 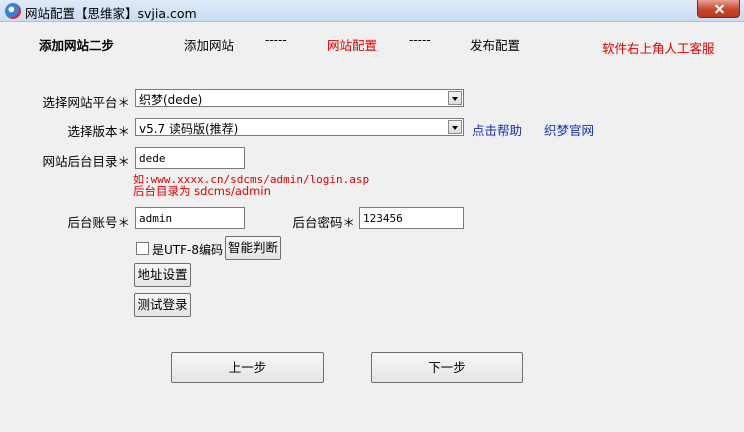 I want to click on platform-label: 选择网站平台＊, so click(x=86, y=102).